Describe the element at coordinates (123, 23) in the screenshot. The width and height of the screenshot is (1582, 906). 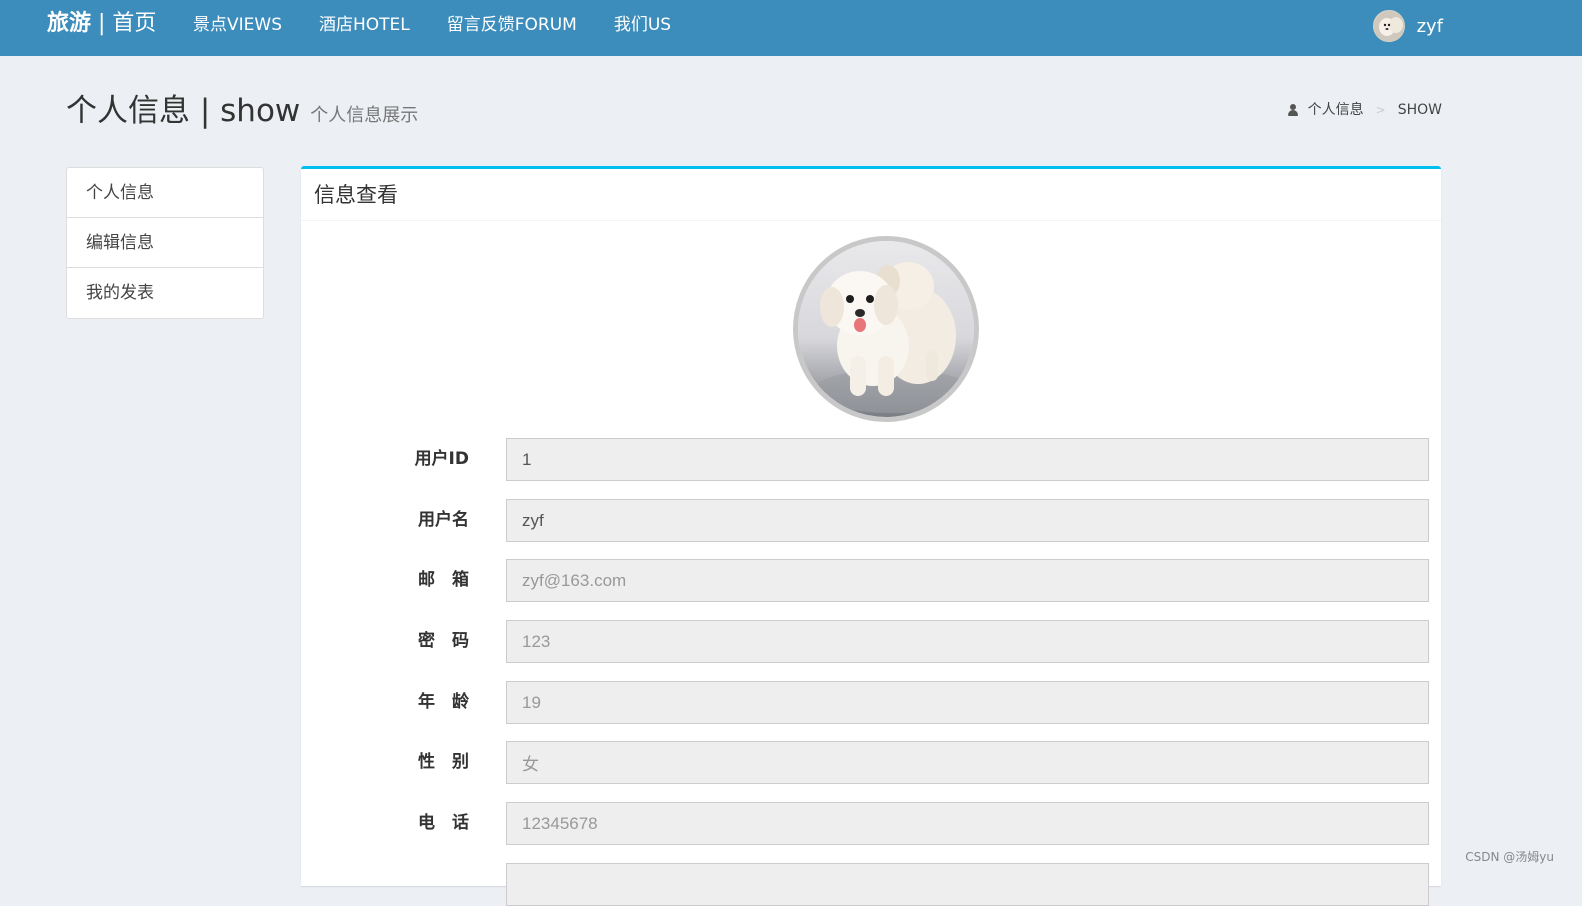
I see `brand-home-text: | 首页` at that location.